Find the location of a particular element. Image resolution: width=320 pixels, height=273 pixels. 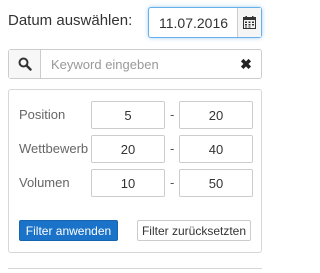

reset-filter-button: Filter zurücksetzten is located at coordinates (194, 230).